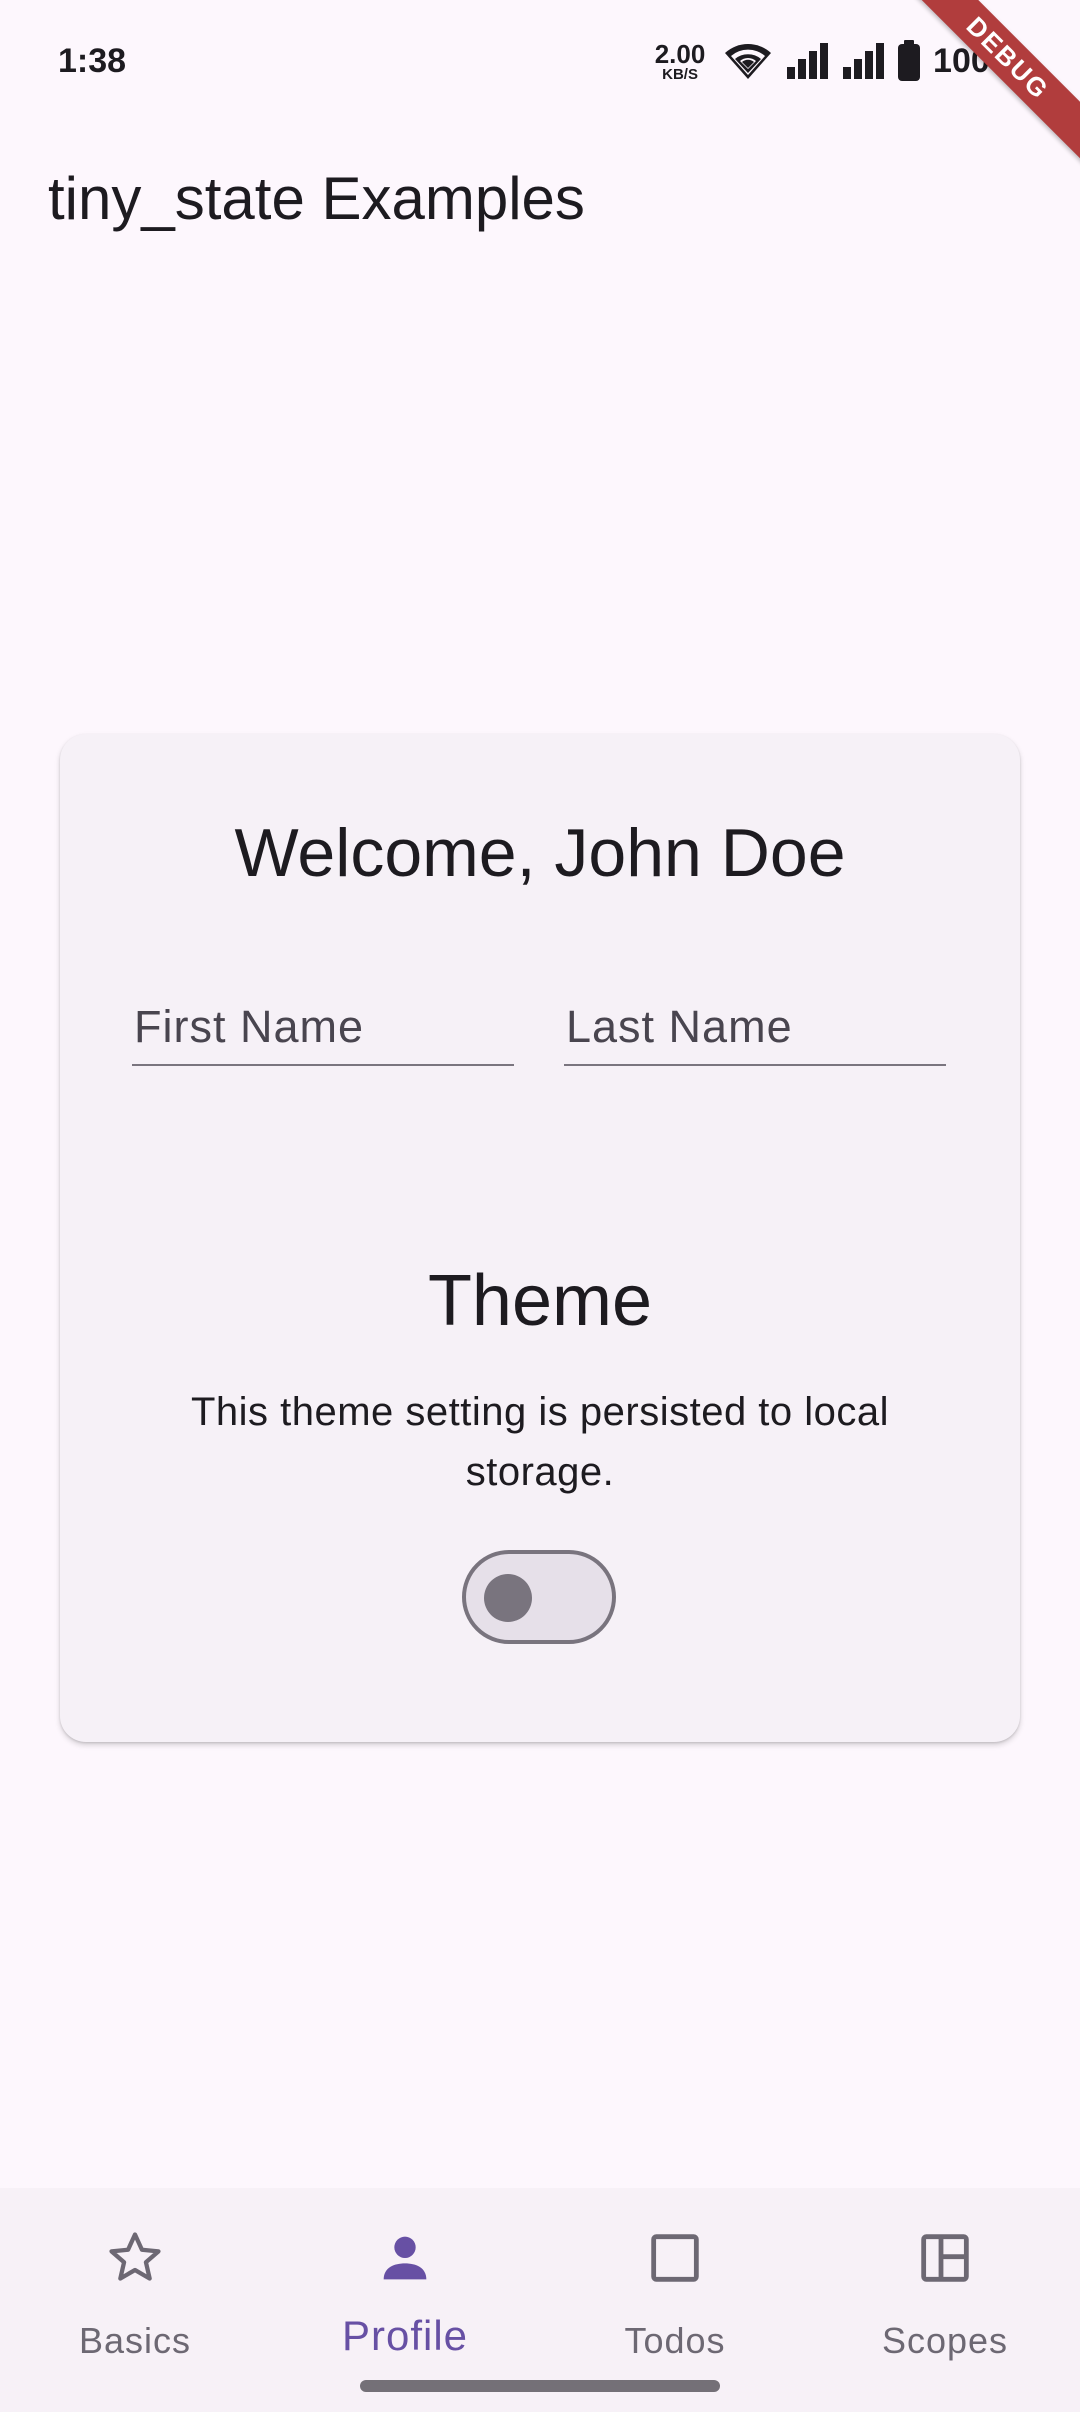 Image resolution: width=1080 pixels, height=2412 pixels. I want to click on bottom-navigation: Basics Profile Todos Scopes, so click(540, 2300).